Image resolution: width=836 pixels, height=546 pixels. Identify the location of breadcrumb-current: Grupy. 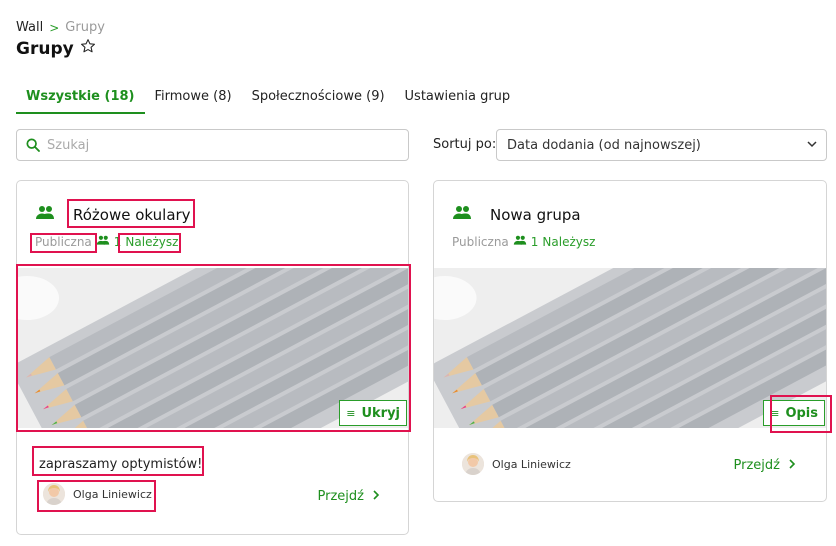
(85, 27).